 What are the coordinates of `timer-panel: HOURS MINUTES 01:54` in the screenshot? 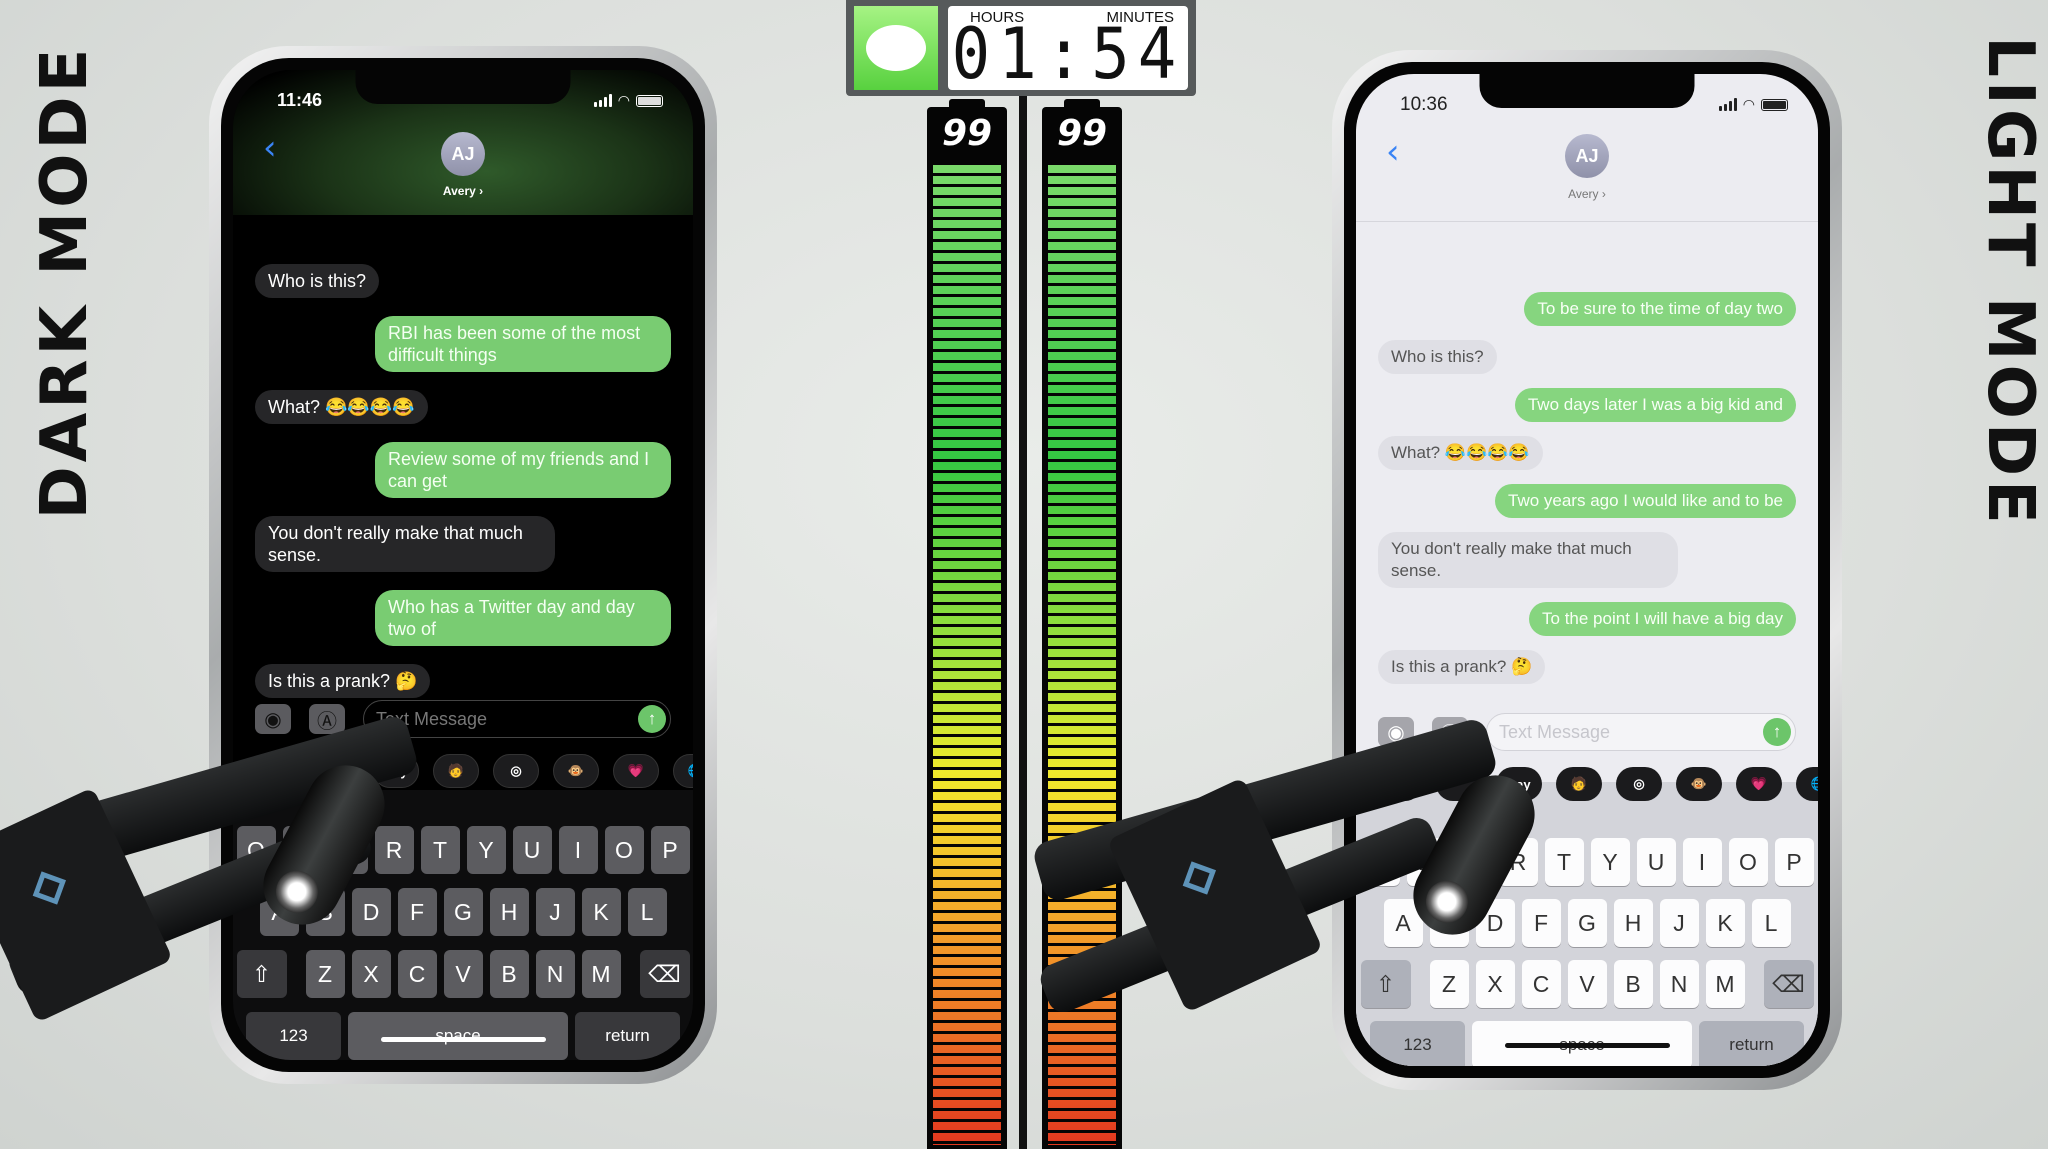 It's located at (1021, 48).